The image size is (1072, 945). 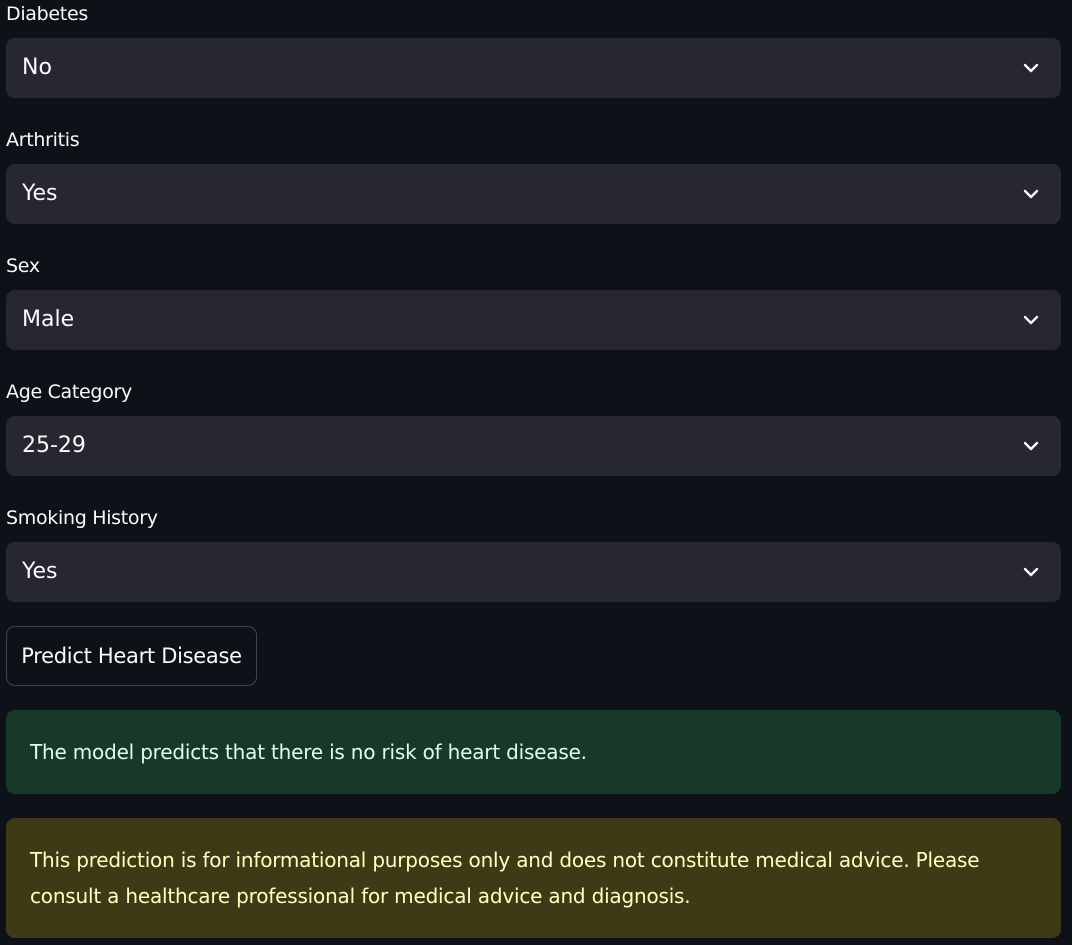 I want to click on age-category-select: 25-29, so click(x=533, y=446).